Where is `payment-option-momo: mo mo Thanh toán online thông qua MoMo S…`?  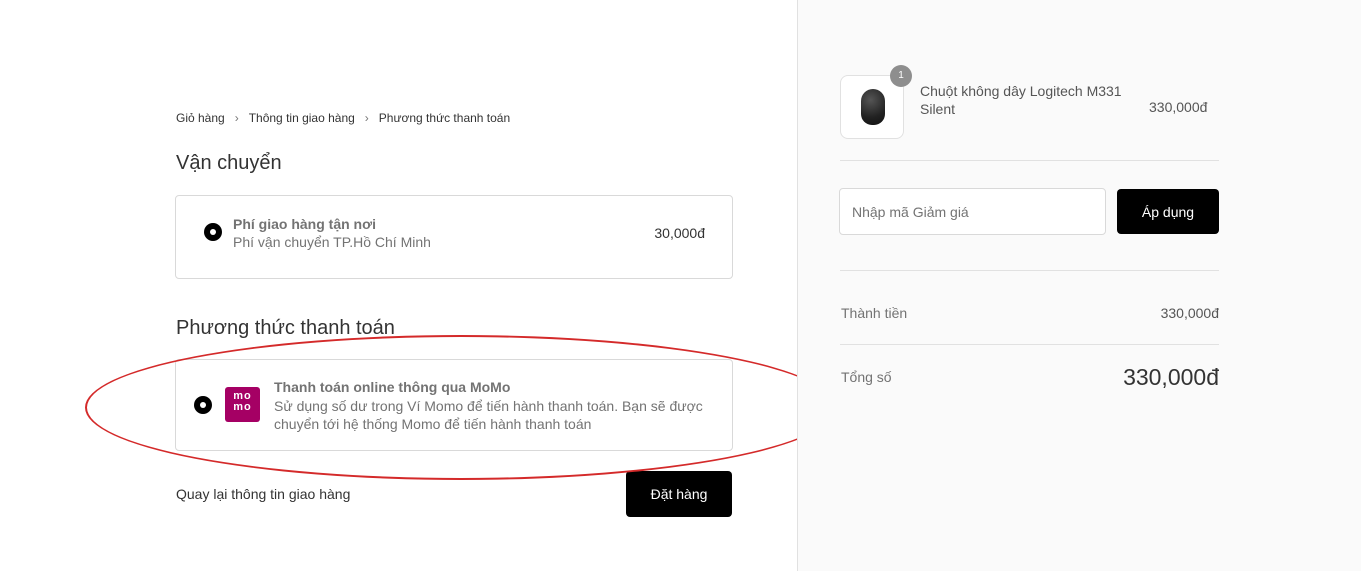
payment-option-momo: mo mo Thanh toán online thông qua MoMo S… is located at coordinates (454, 405).